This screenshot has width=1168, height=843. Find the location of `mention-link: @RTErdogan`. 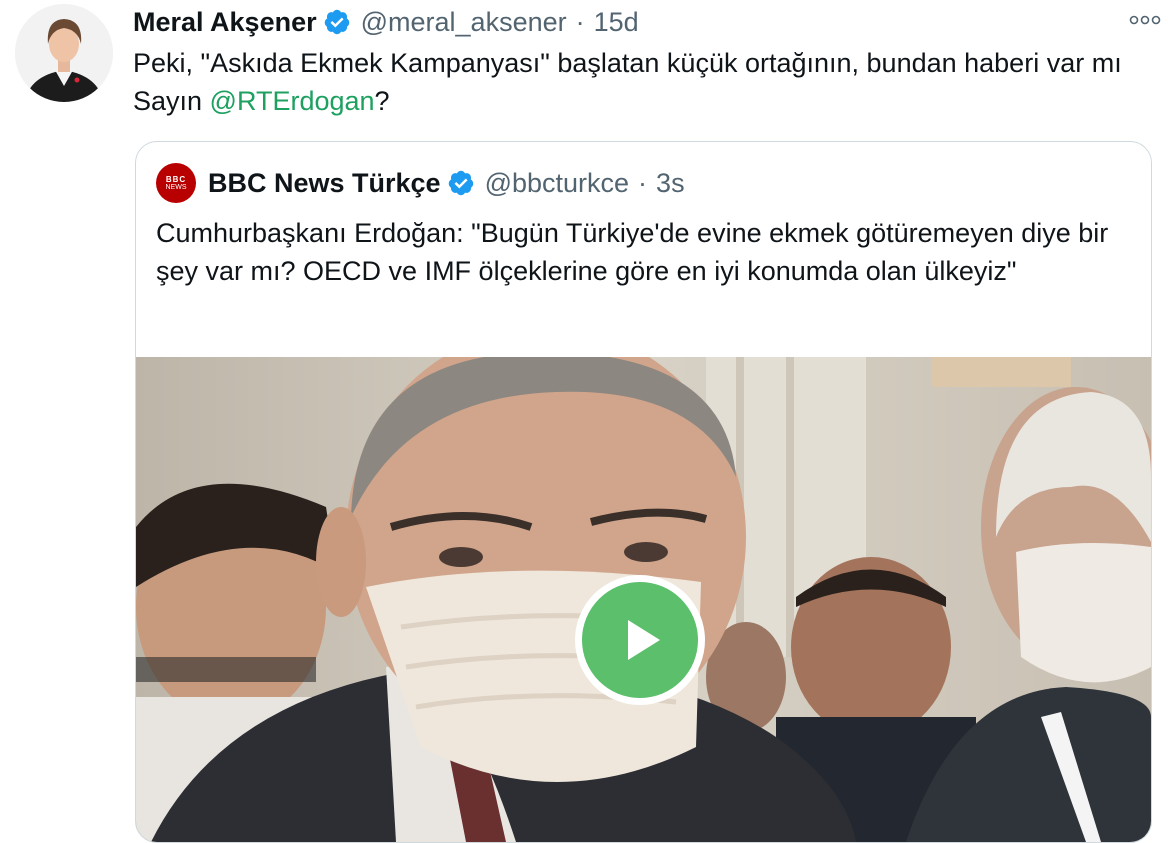

mention-link: @RTErdogan is located at coordinates (292, 101).